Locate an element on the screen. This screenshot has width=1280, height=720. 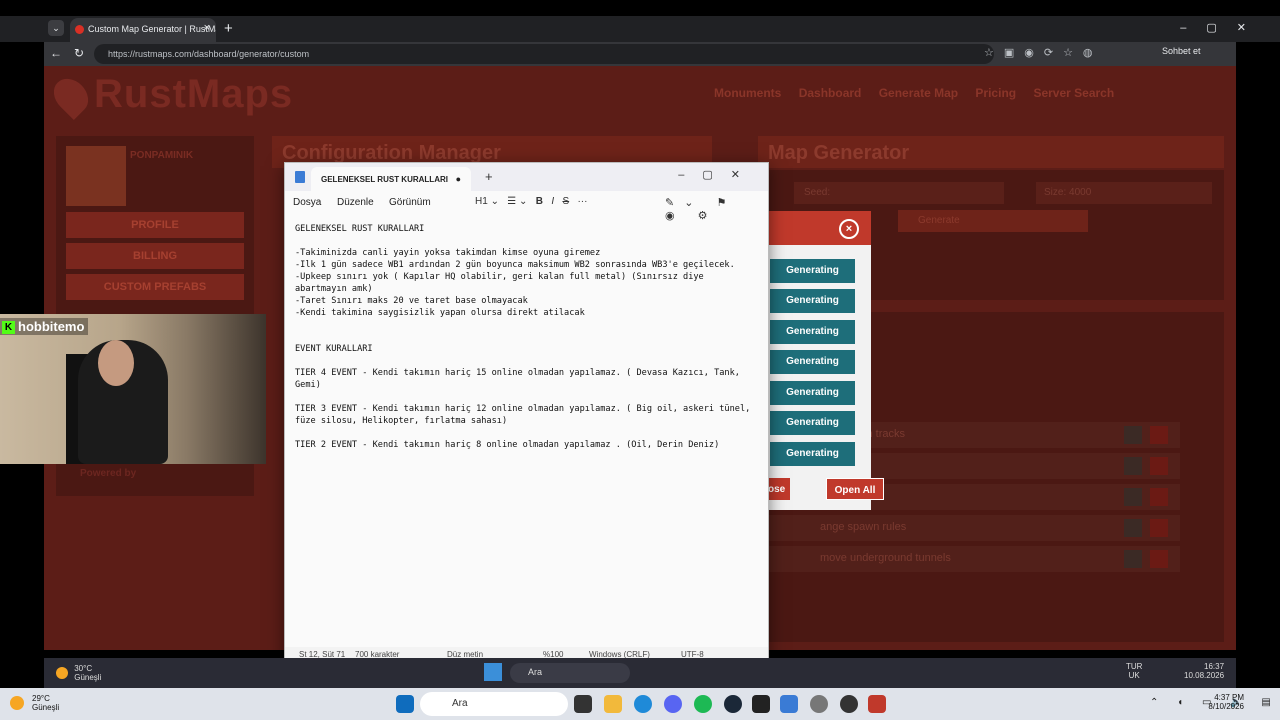
taskbar-clock: 4:37 PM 8/10/2026 is located at coordinates (1226, 702).